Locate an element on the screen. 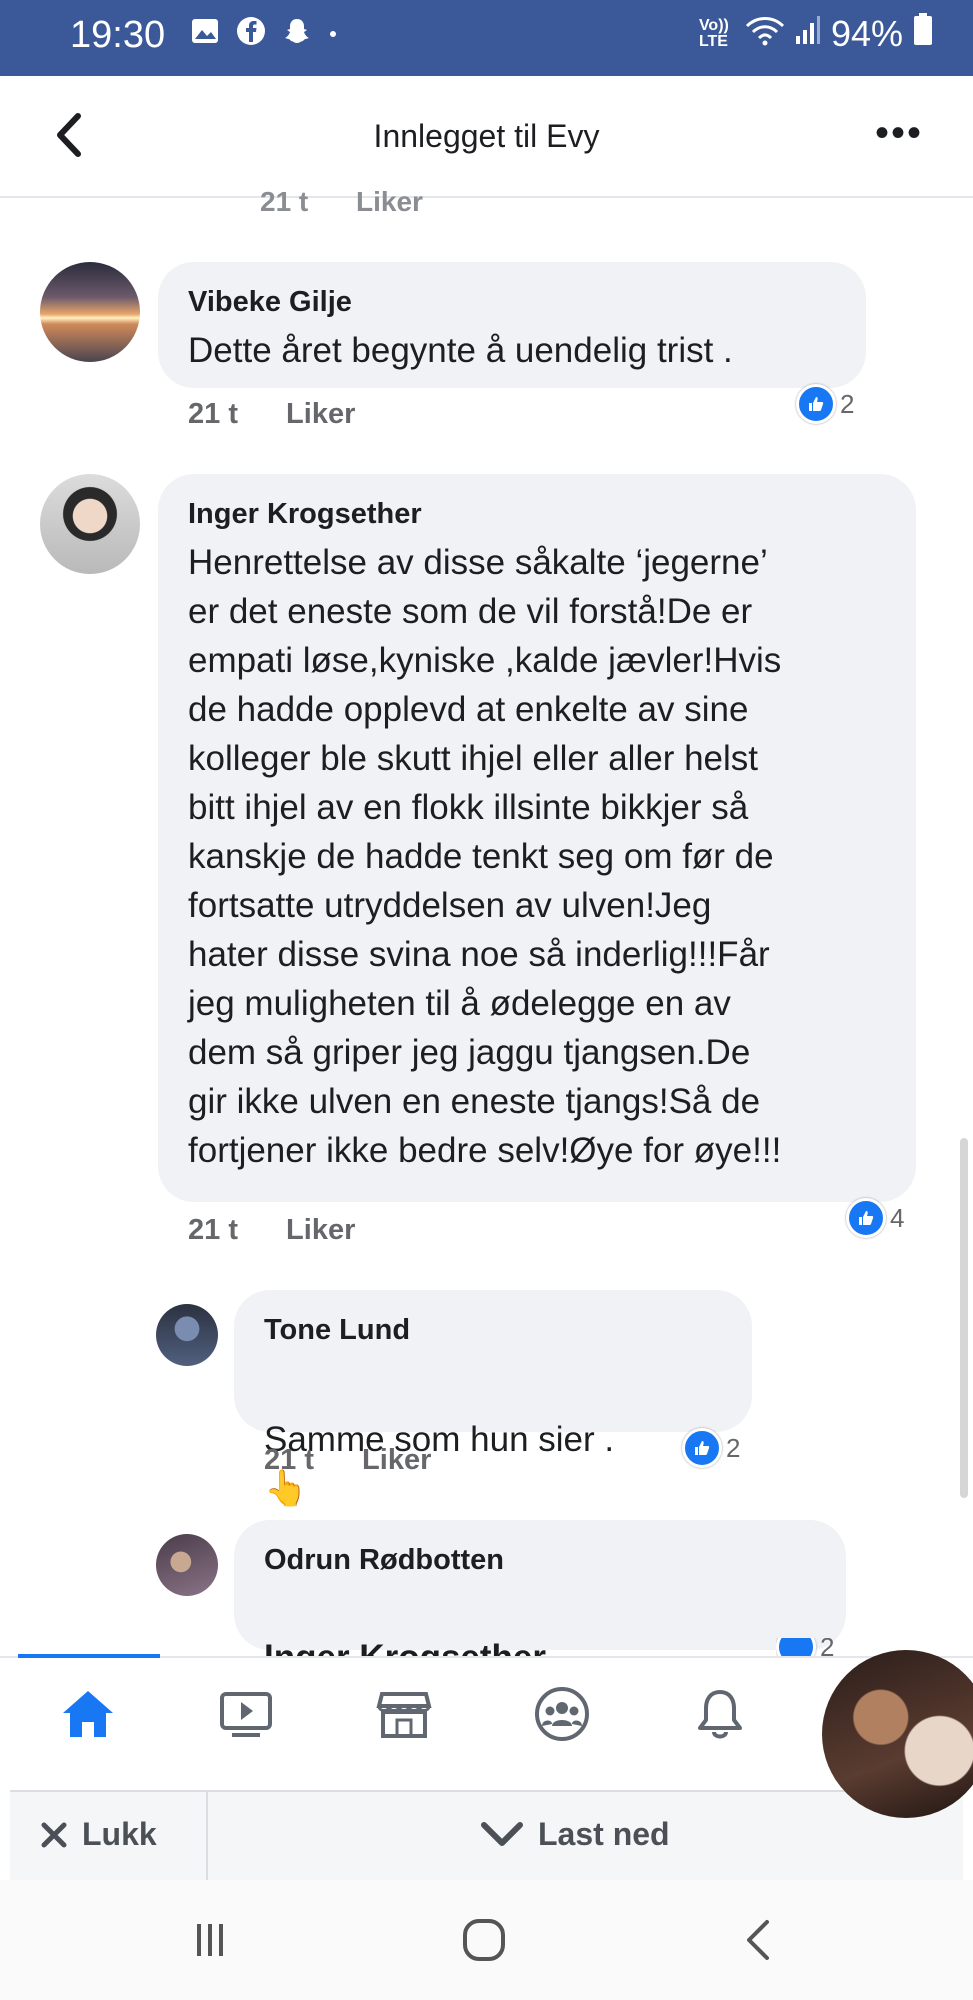 The height and width of the screenshot is (2000, 973). home-circle-icon is located at coordinates (484, 1940).